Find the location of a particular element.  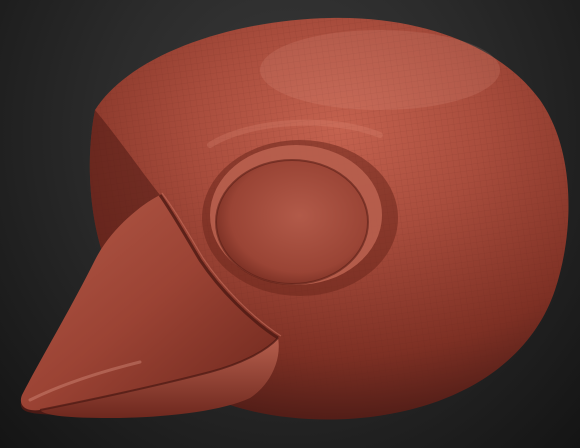

cranium-highlight is located at coordinates (380, 70).